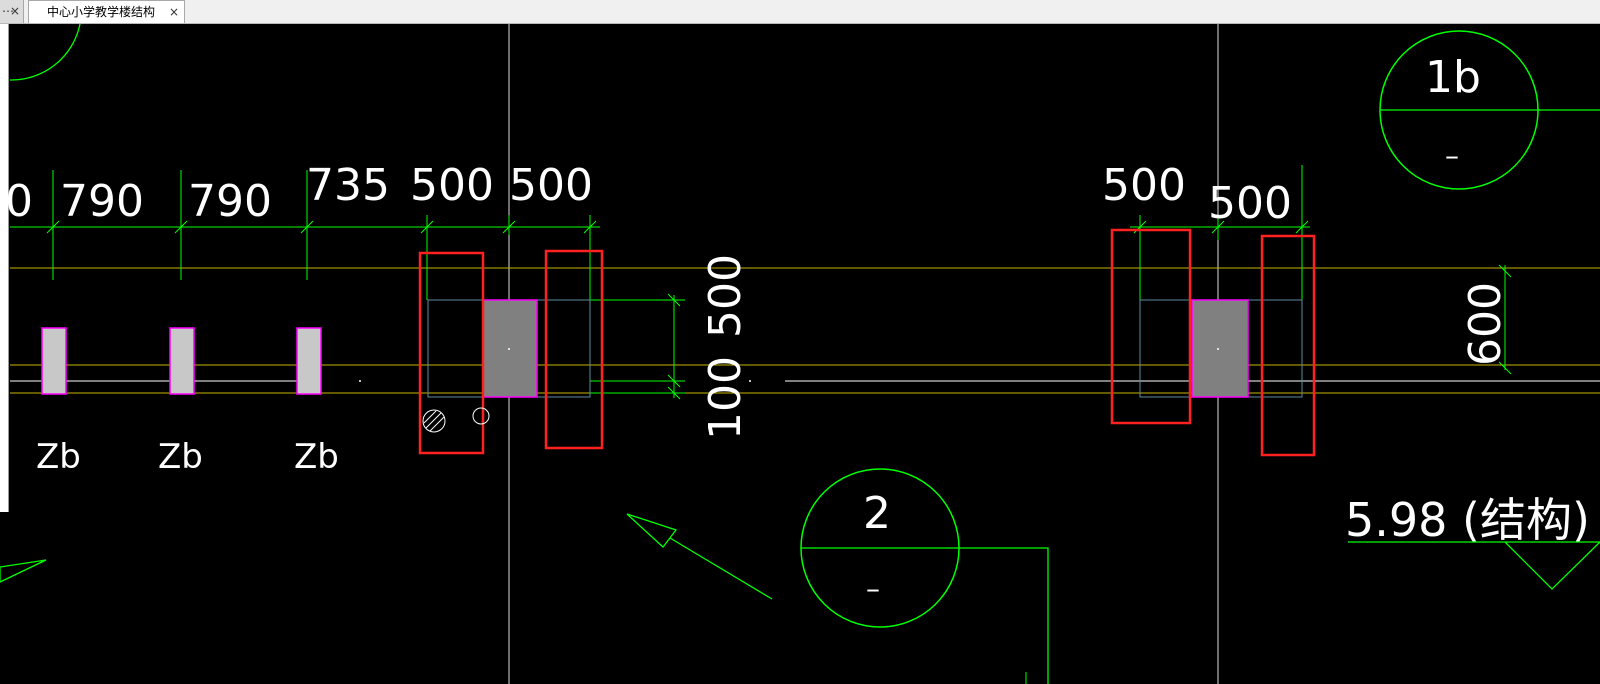 This screenshot has height=684, width=1600. Describe the element at coordinates (45, 52) in the screenshot. I see `arc-line` at that location.